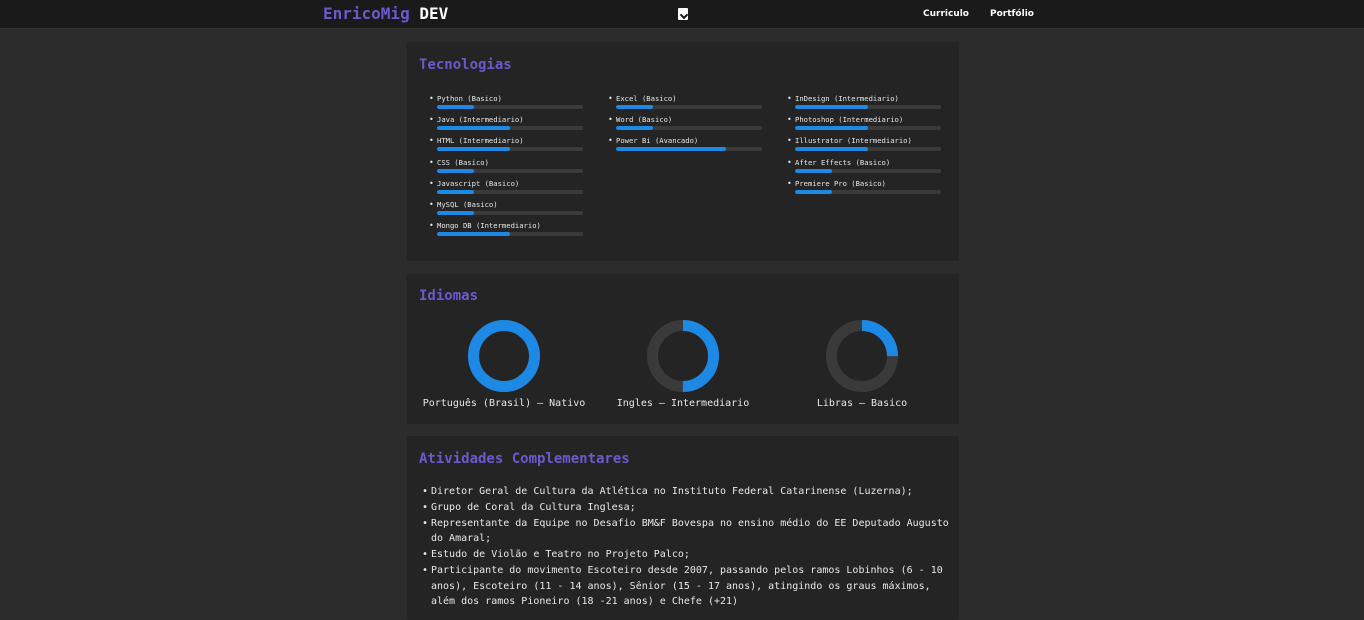 The width and height of the screenshot is (1364, 620). Describe the element at coordinates (862, 403) in the screenshot. I see `language-label: Libras – Basico` at that location.